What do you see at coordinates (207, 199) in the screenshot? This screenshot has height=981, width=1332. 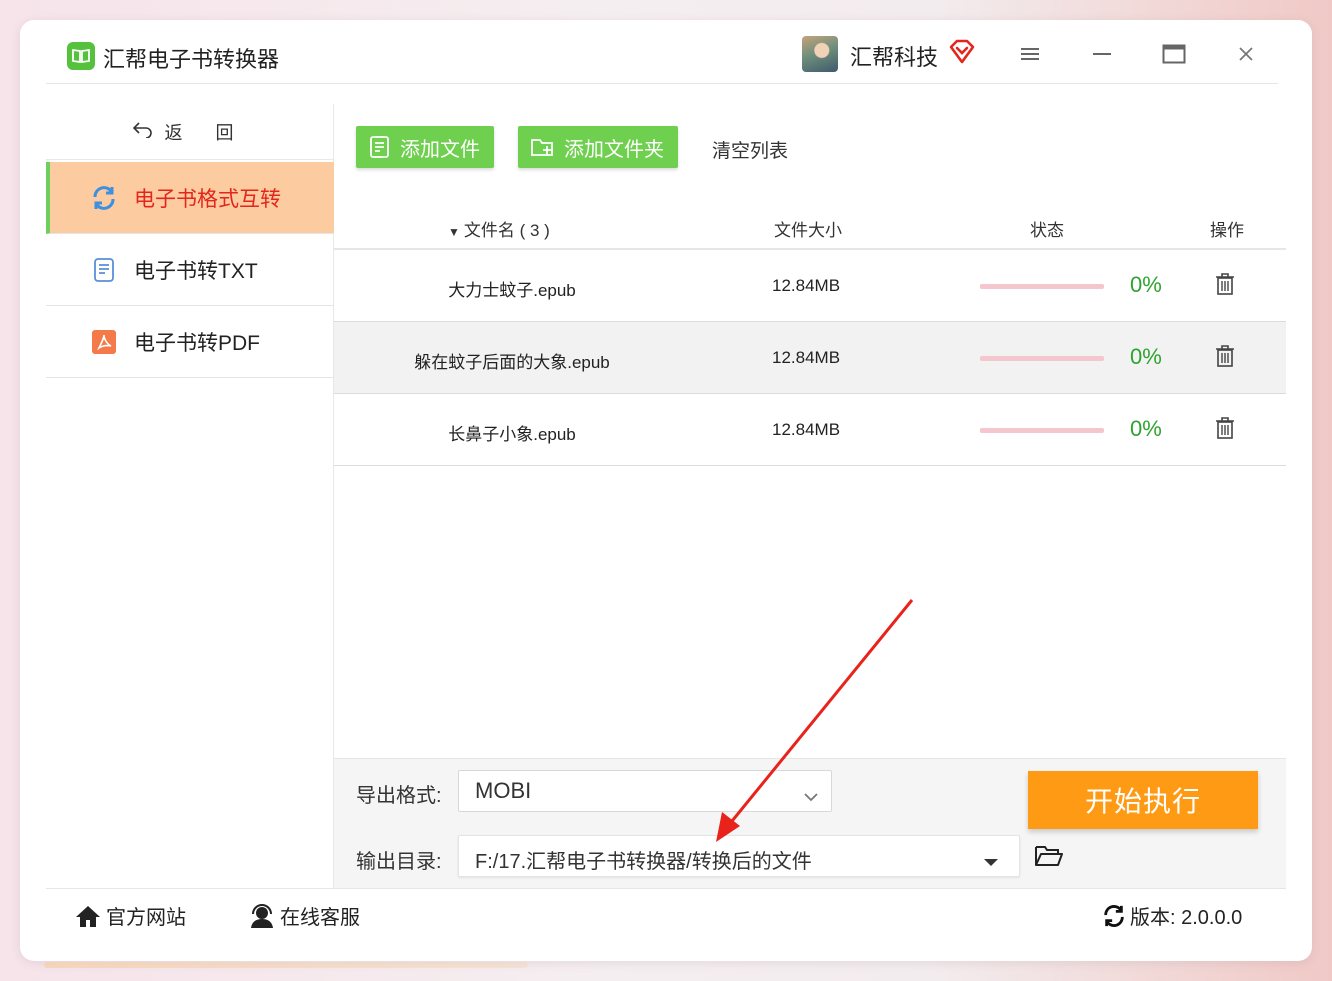 I see `sidebar-item-label: 电子书格式互转` at bounding box center [207, 199].